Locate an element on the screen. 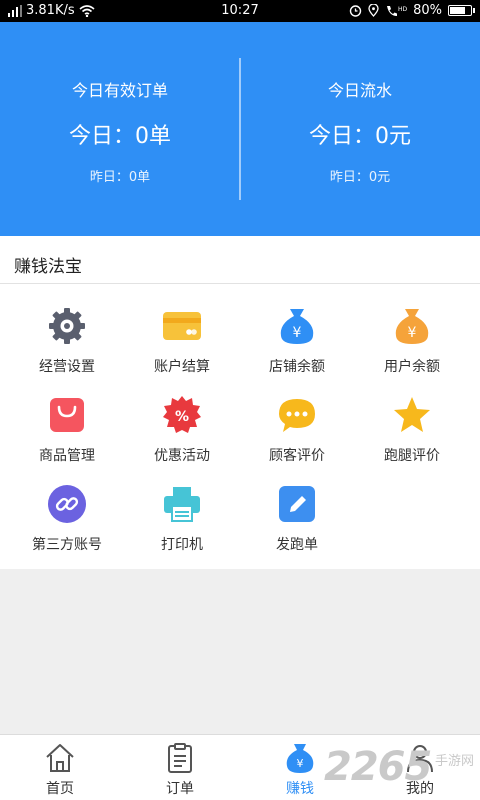  grid-label: 账户结算 is located at coordinates (182, 367).